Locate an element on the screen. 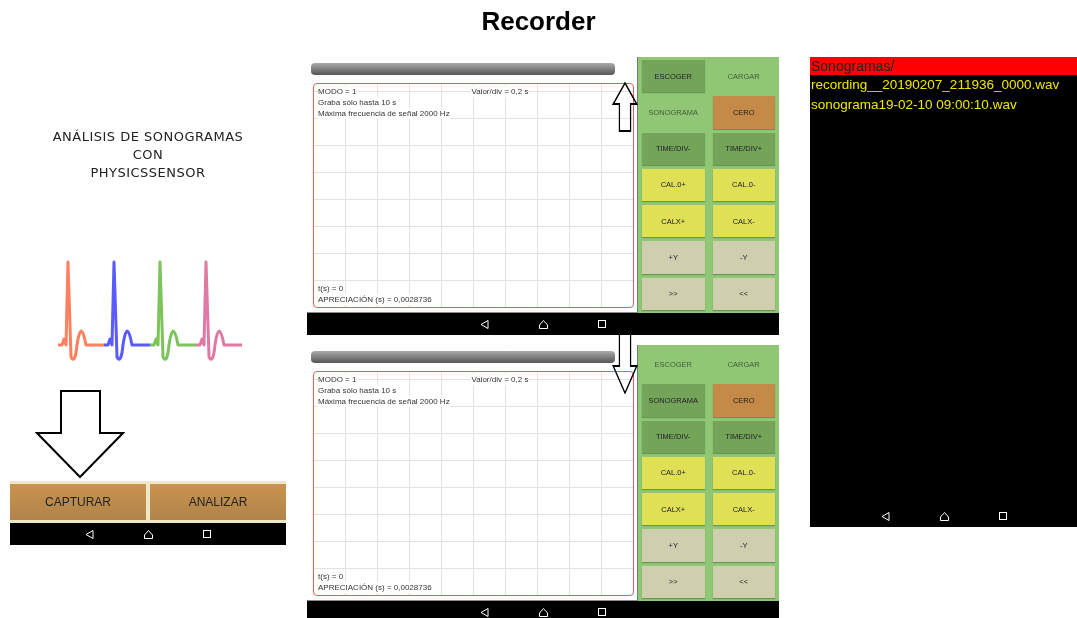 This screenshot has width=1077, height=618. file-item: sonograma19-02-10 09:00:10.wav is located at coordinates (943, 105).